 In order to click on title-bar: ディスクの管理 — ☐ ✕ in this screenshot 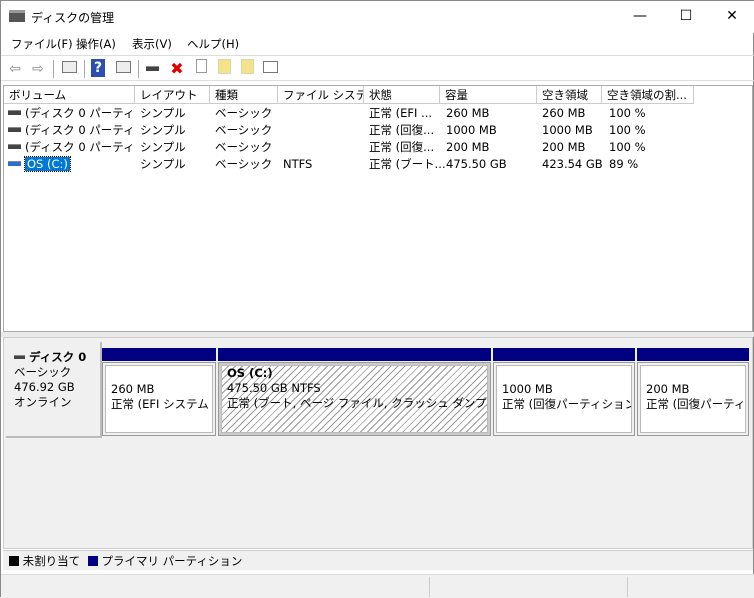, I will do `click(377, 17)`.